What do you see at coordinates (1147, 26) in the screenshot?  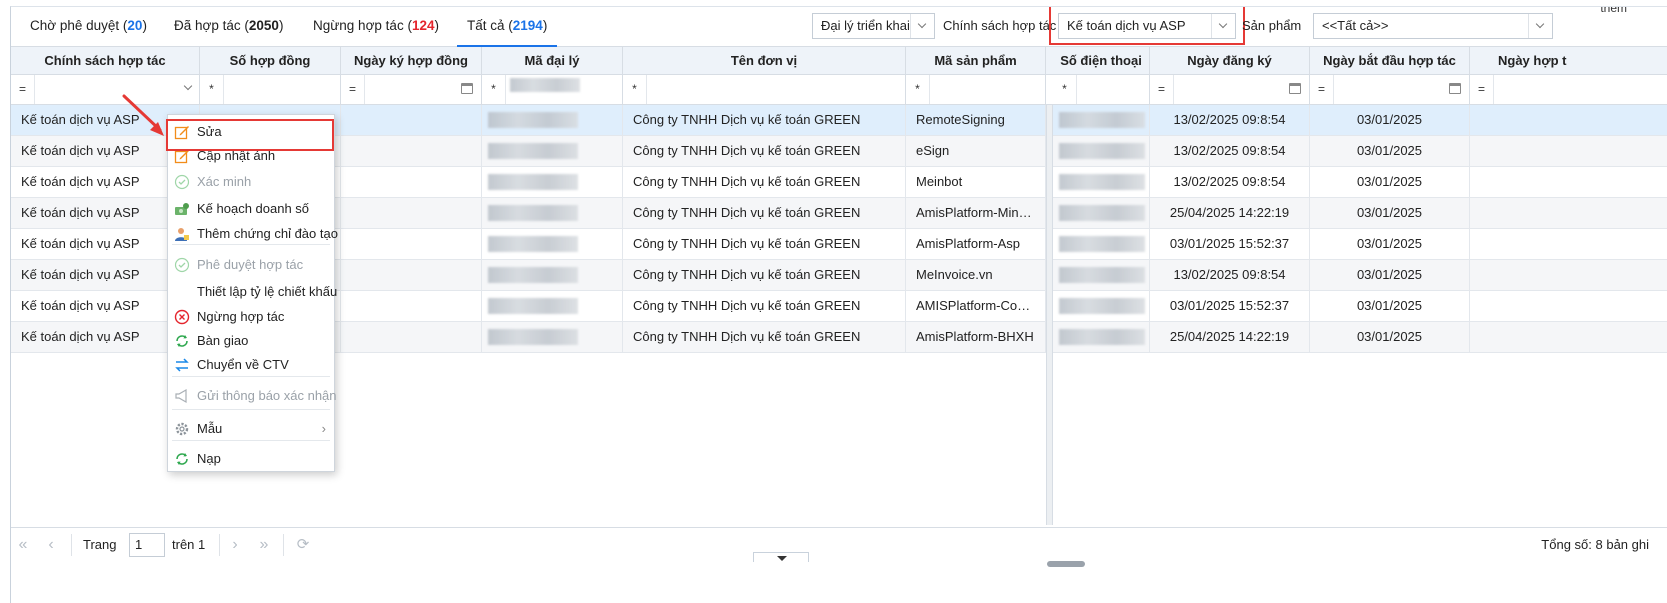 I see `policy-select: Kế toán dịch vụ ASP` at bounding box center [1147, 26].